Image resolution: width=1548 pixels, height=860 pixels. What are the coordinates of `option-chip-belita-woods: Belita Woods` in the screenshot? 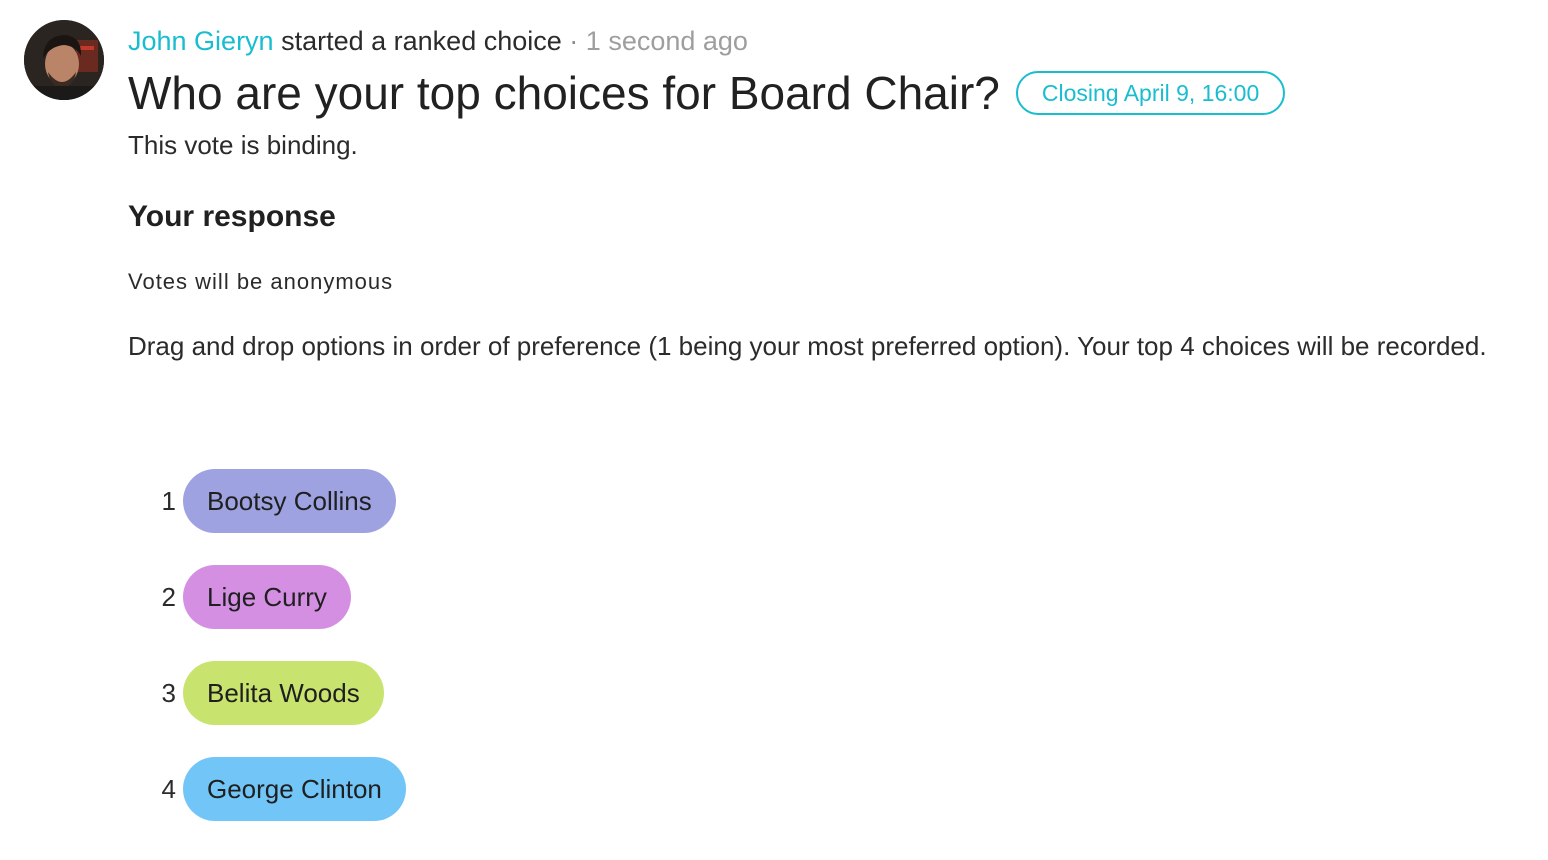 It's located at (283, 693).